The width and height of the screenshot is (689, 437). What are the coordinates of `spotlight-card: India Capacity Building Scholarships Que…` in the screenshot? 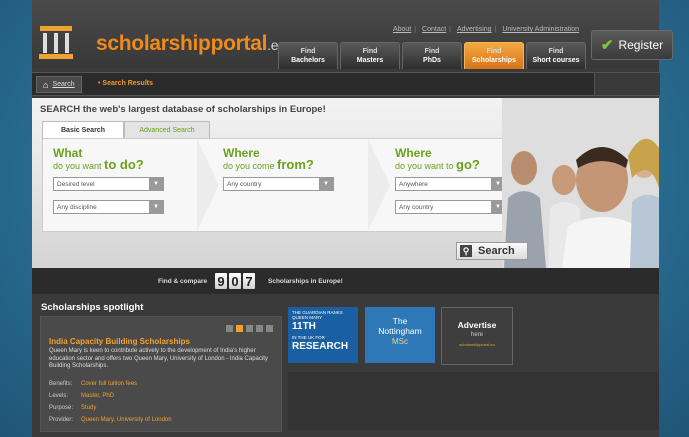 It's located at (161, 374).